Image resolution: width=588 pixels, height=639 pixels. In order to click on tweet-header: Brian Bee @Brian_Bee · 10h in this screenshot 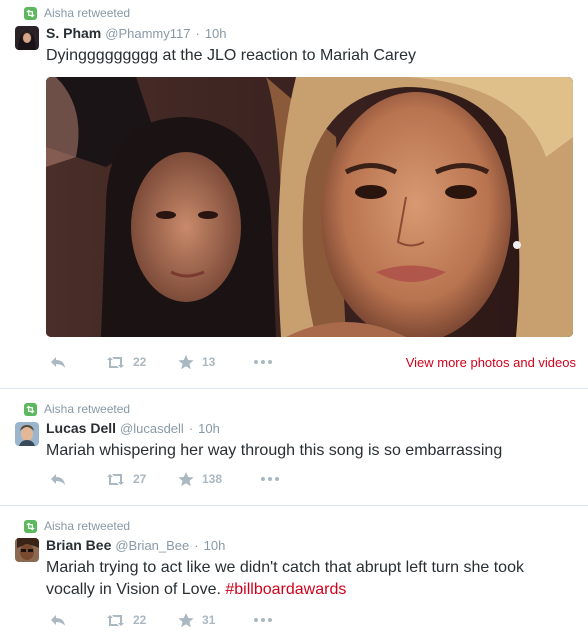, I will do `click(135, 546)`.